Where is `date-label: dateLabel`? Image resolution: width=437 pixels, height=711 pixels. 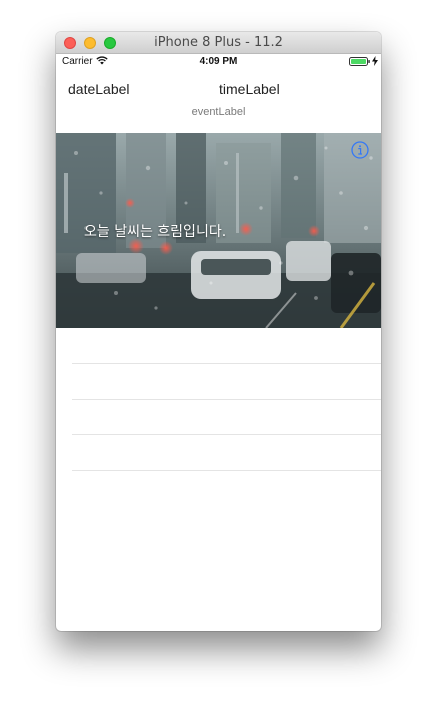 date-label: dateLabel is located at coordinates (99, 89).